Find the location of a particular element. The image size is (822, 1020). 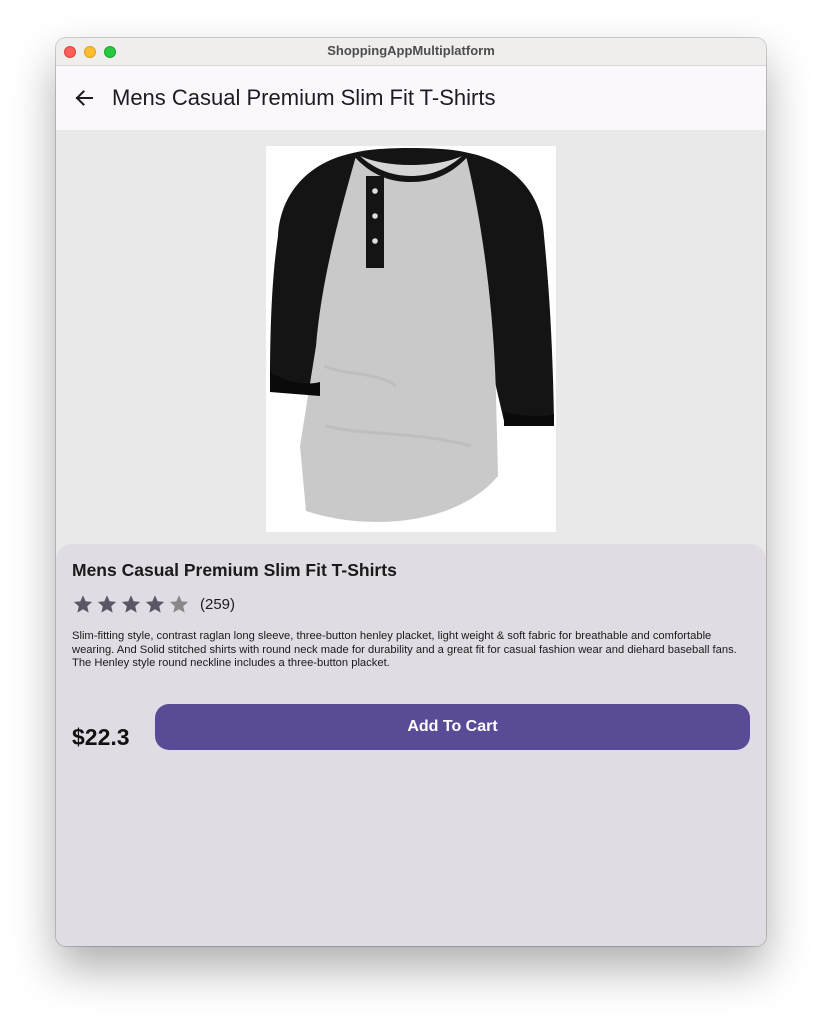

arrow-left-icon is located at coordinates (84, 98).